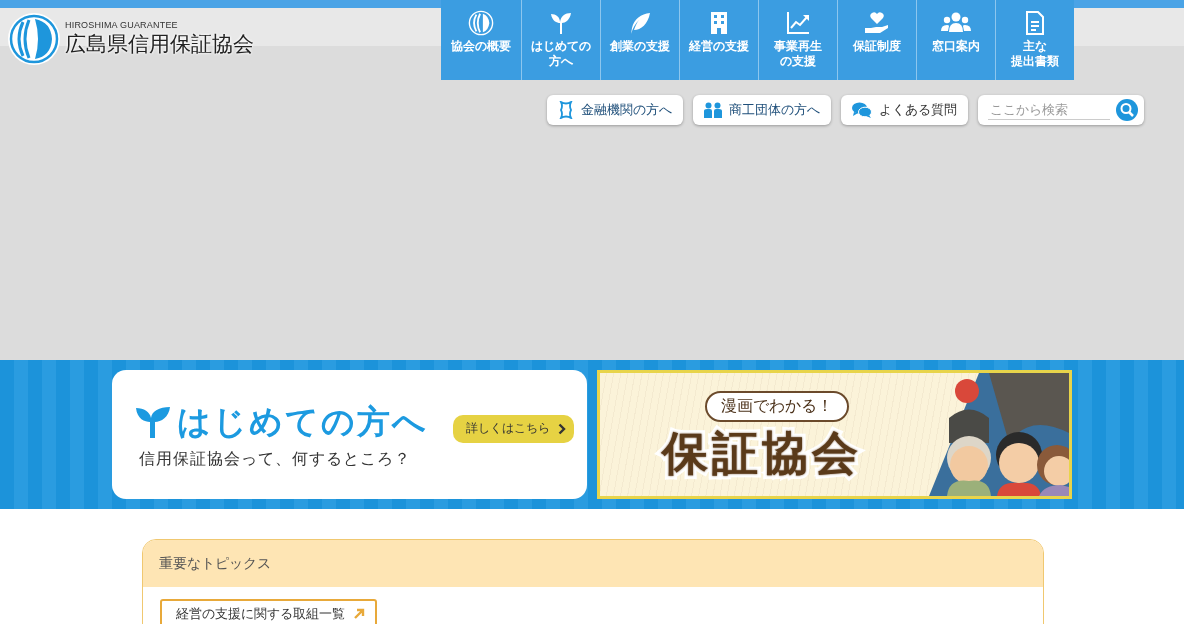 This screenshot has height=624, width=1184. Describe the element at coordinates (762, 453) in the screenshot. I see `banner-title: 保証協会` at that location.